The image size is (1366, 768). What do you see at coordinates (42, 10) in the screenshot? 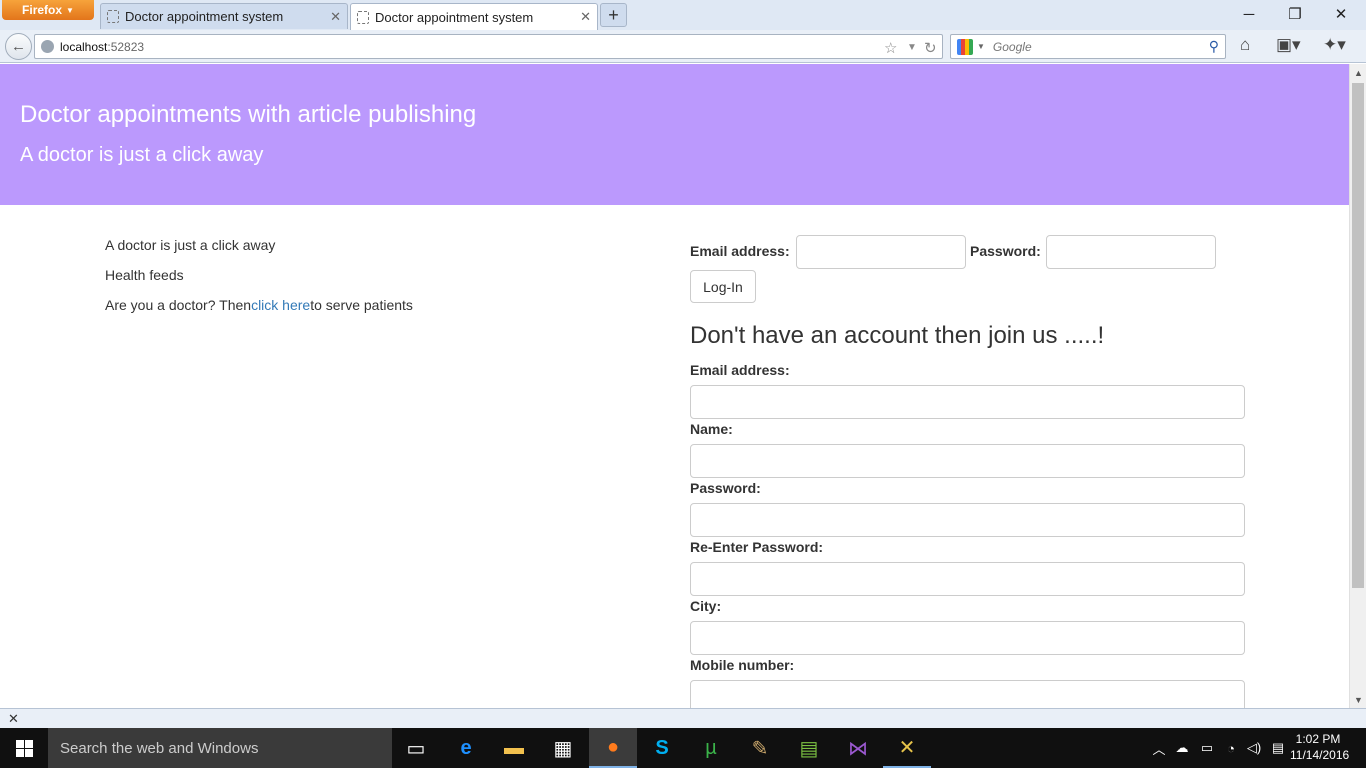
I see `firefox-menu-label: Firefox` at bounding box center [42, 10].